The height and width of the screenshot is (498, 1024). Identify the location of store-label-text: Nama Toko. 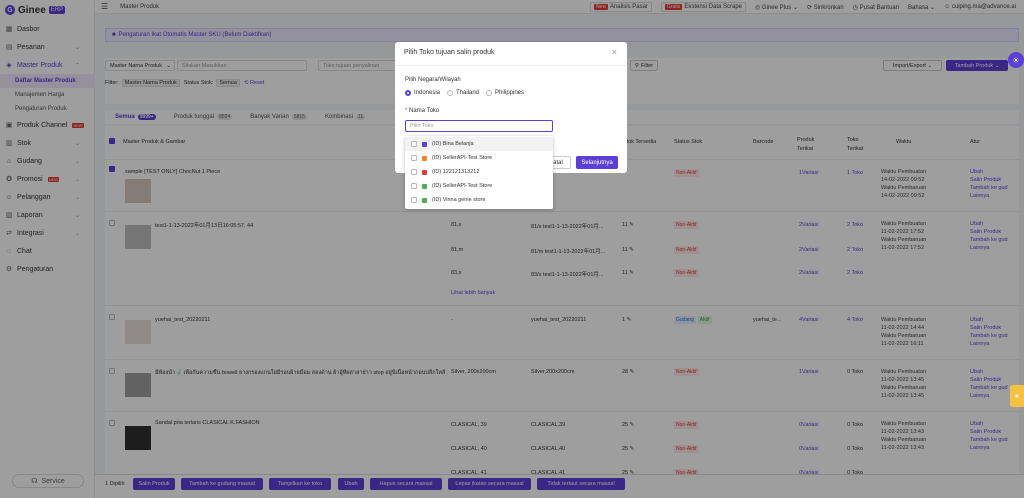
(424, 111).